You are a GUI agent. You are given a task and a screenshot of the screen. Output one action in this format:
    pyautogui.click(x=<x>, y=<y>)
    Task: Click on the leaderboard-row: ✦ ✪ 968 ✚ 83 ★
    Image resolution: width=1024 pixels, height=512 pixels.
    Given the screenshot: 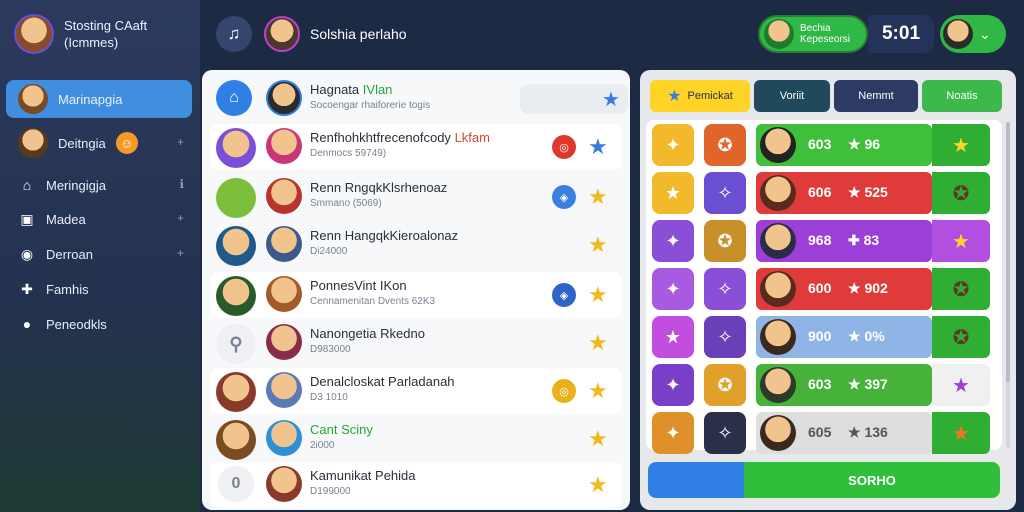 What is the action you would take?
    pyautogui.click(x=824, y=241)
    